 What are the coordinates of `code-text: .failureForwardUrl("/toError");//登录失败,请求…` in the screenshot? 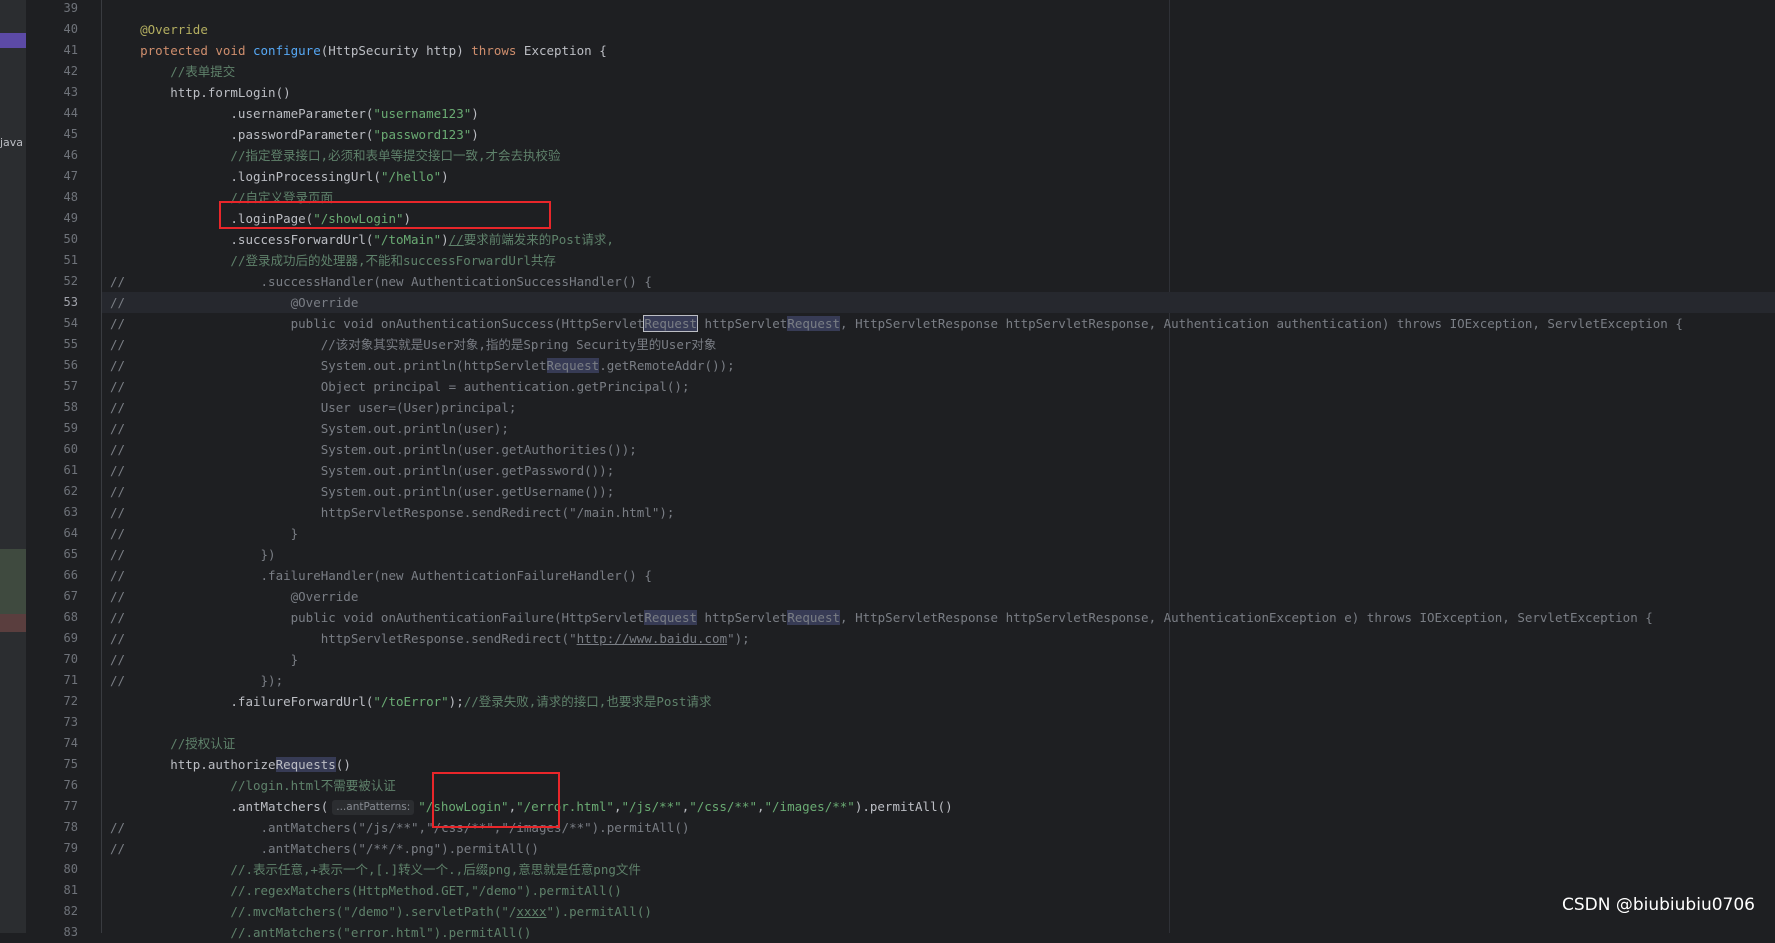 It's located at (411, 701).